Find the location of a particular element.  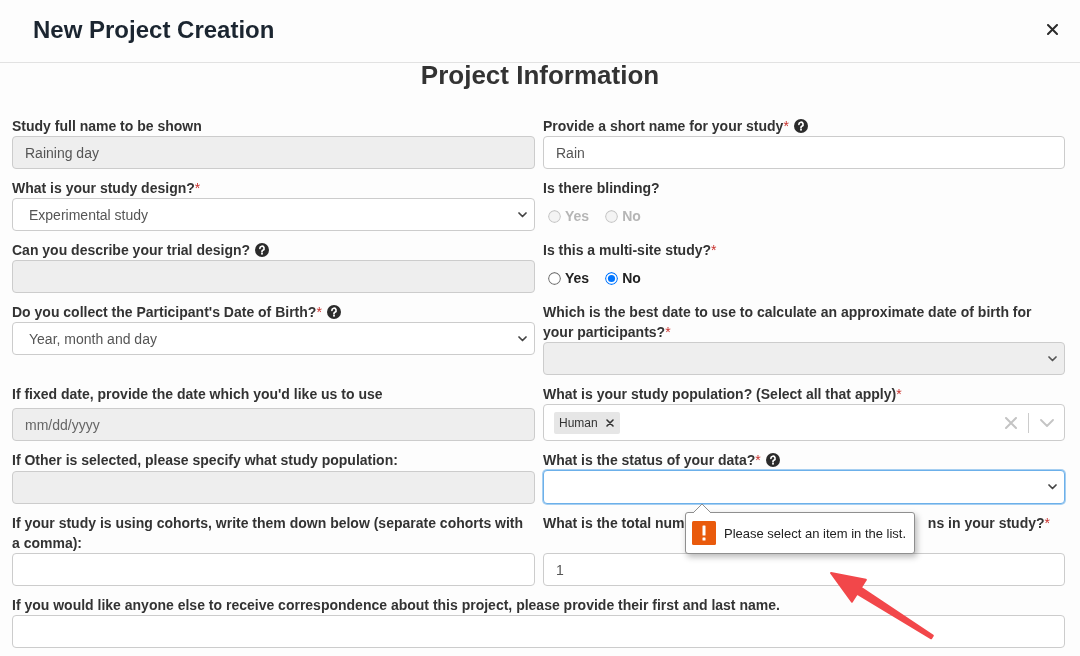

dropdown: Experimental study is located at coordinates (273, 214).